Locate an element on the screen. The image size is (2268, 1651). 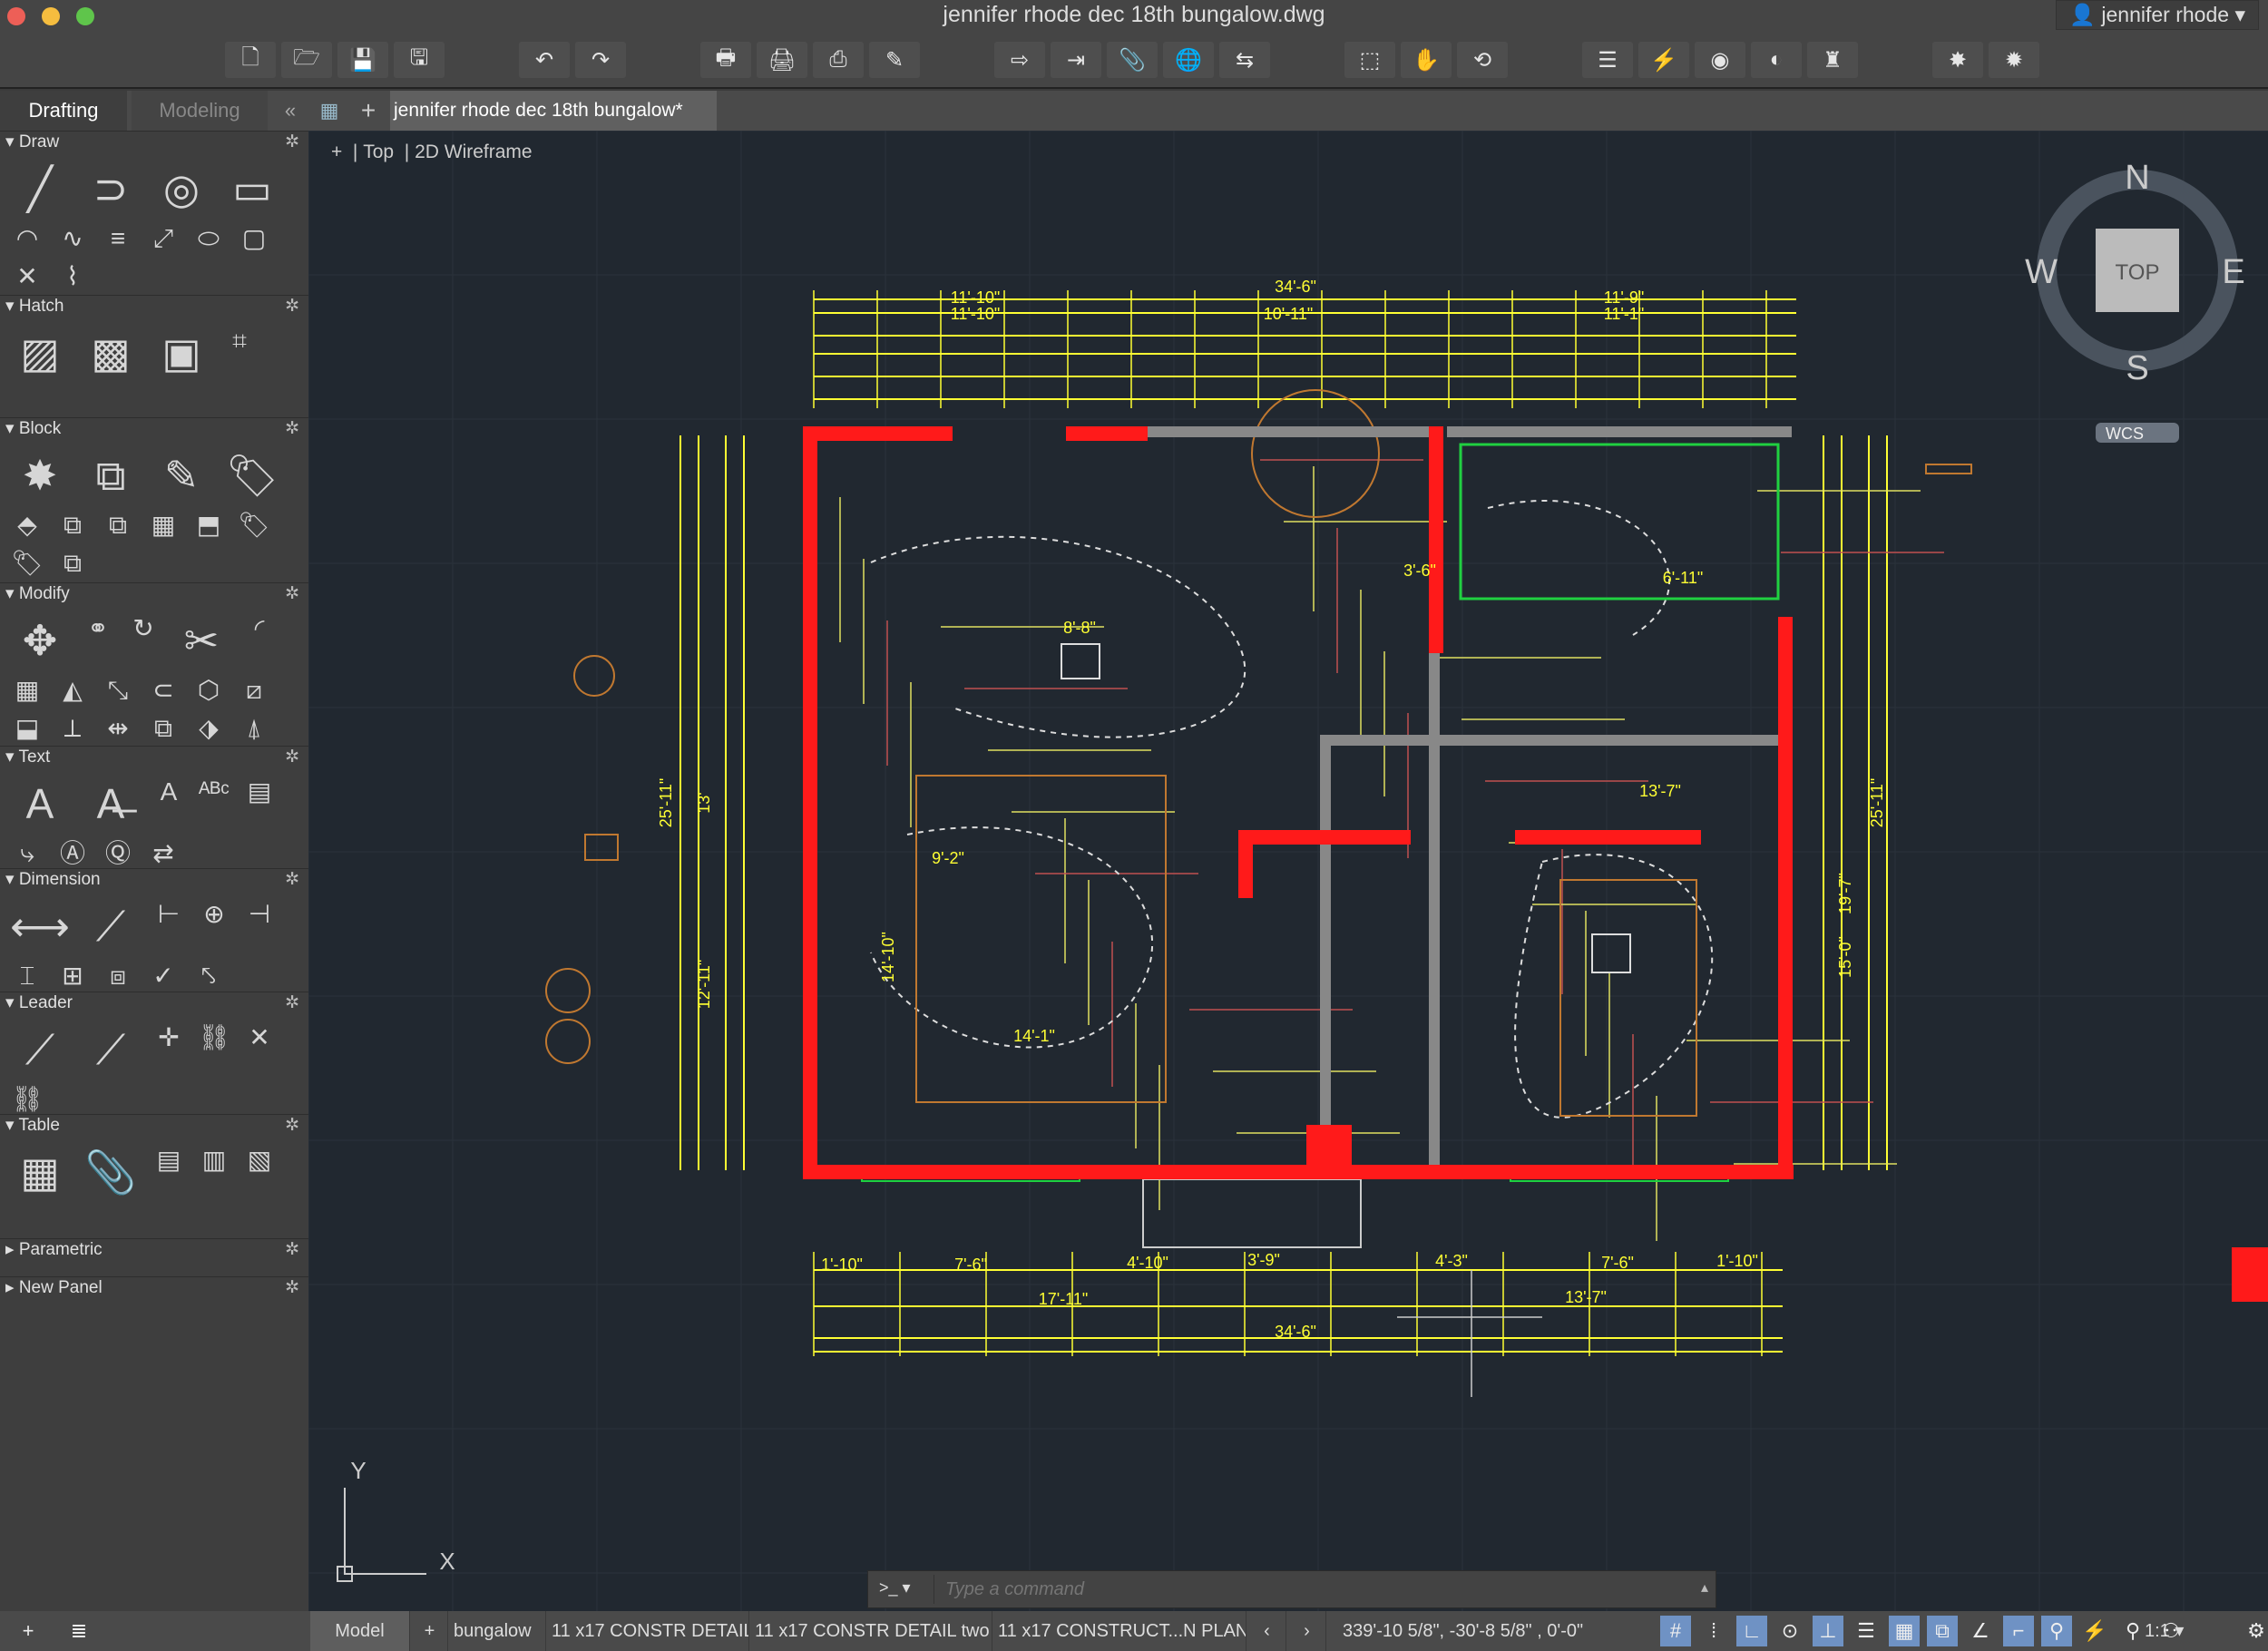
pan-icon: ✋ is located at coordinates (1427, 60).